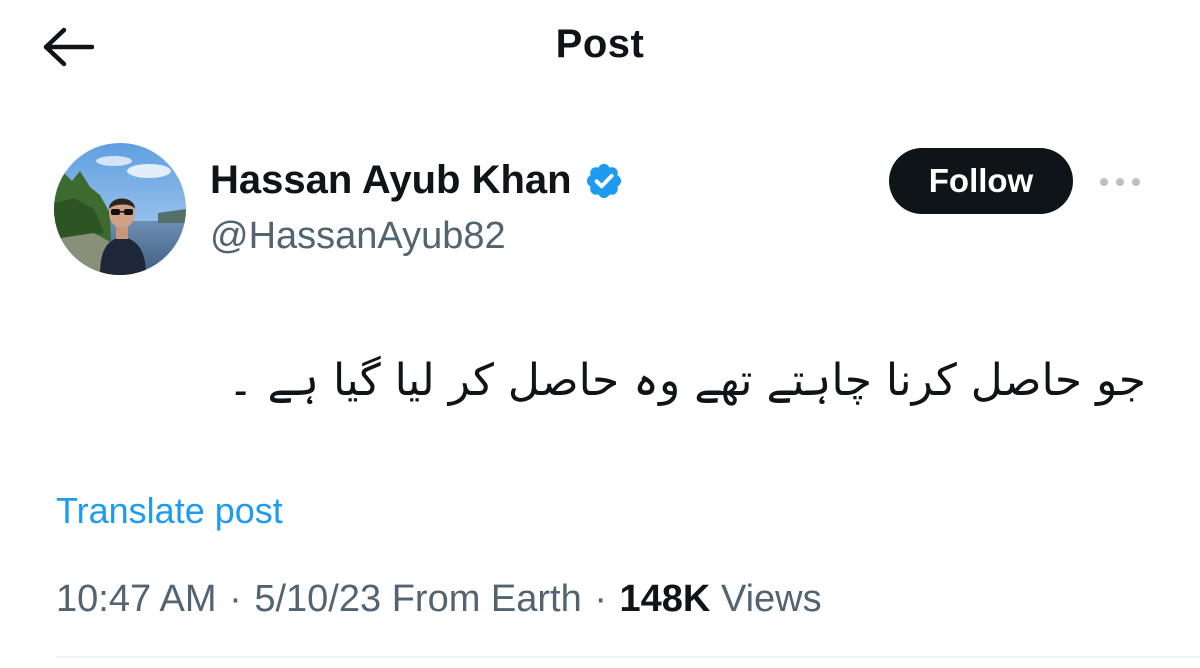  What do you see at coordinates (600, 44) in the screenshot?
I see `page-title: Post` at bounding box center [600, 44].